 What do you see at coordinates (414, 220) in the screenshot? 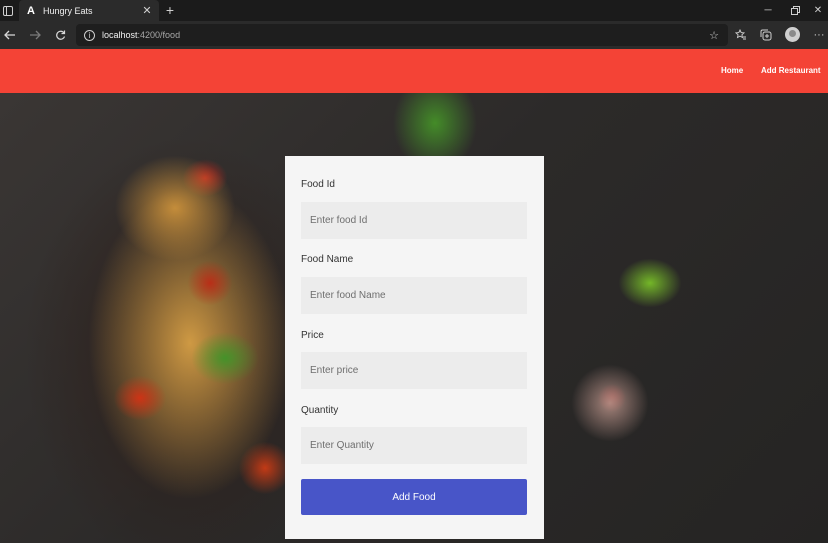
I see `food-id-input` at bounding box center [414, 220].